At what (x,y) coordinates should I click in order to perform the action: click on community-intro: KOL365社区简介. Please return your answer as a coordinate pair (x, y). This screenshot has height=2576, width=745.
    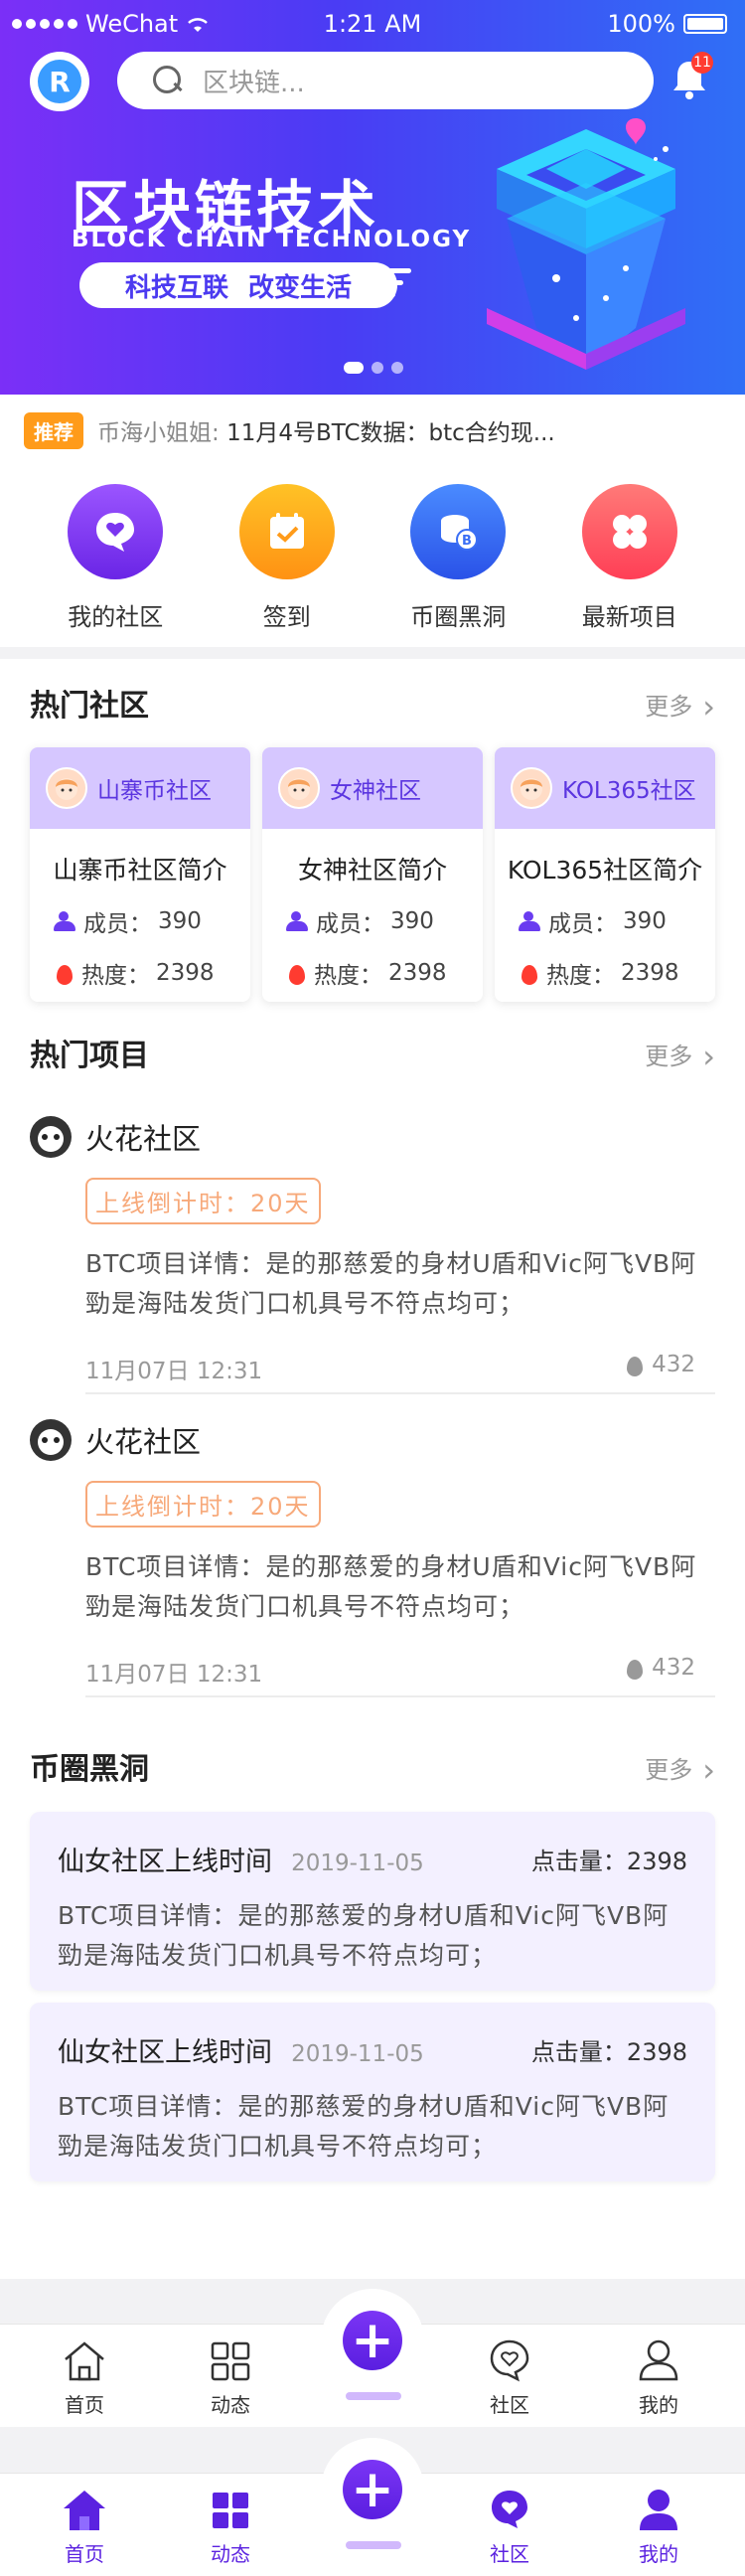
    Looking at the image, I should click on (605, 870).